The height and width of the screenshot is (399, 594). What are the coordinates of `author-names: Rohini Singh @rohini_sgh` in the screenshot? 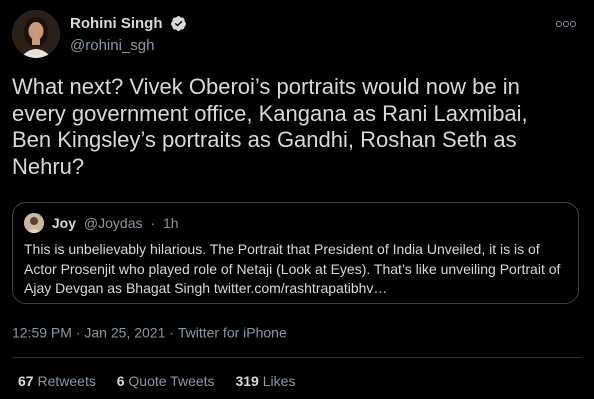 It's located at (128, 34).